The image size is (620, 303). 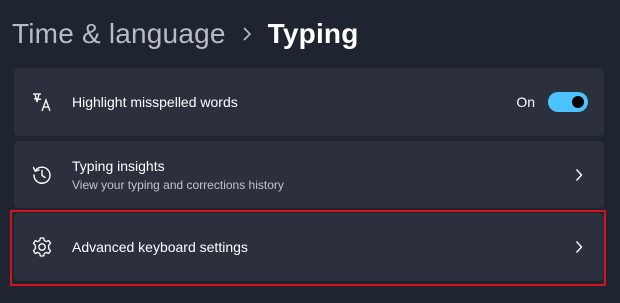 I want to click on highlight-misspelled-words-toggle, so click(x=568, y=102).